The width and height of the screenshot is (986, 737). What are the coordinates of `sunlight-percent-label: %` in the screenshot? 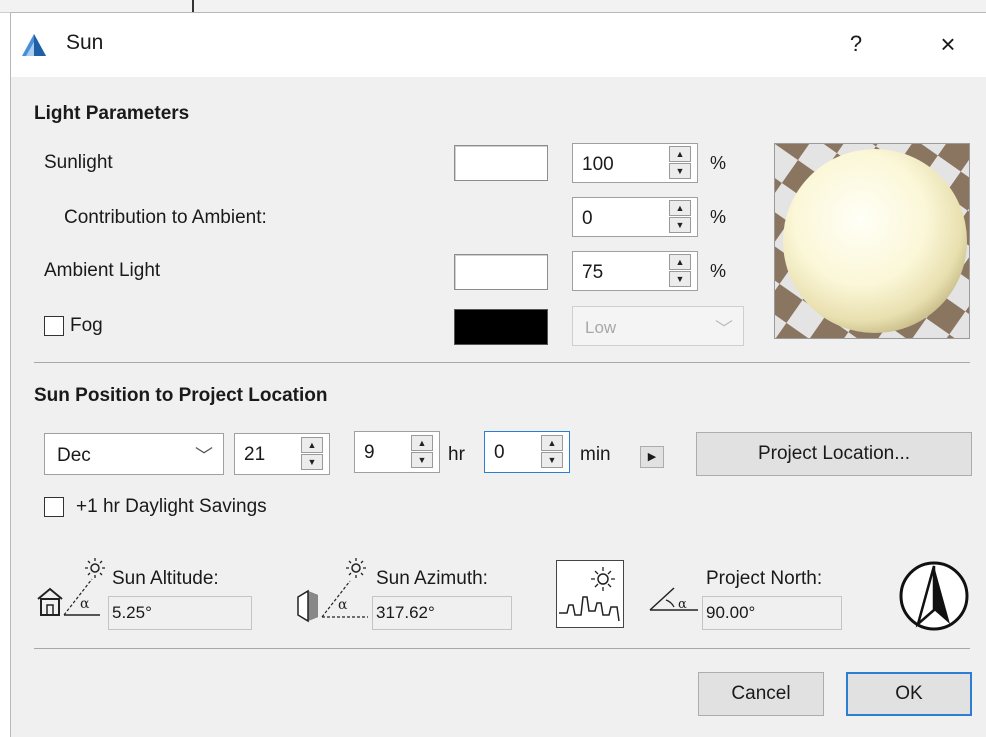 It's located at (718, 163).